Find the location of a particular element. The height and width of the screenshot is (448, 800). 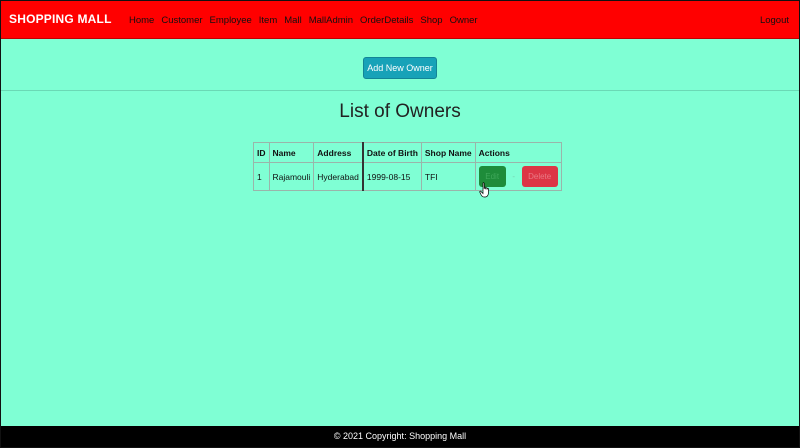

logout-link: Logout is located at coordinates (774, 20).